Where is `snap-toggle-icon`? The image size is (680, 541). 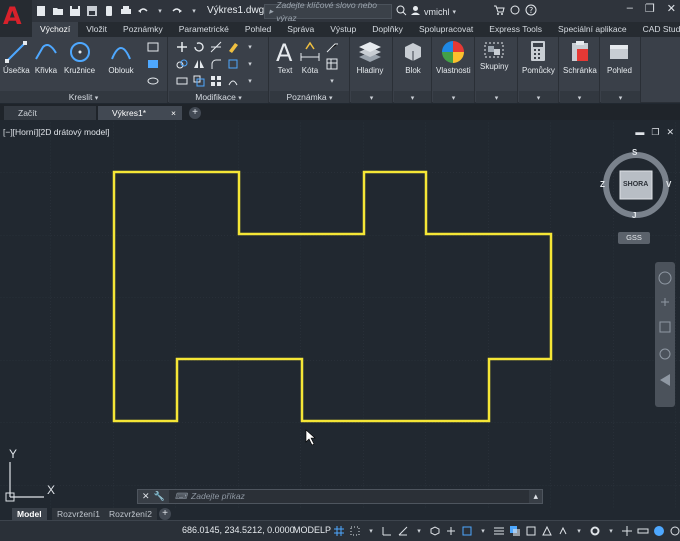 snap-toggle-icon is located at coordinates (355, 531).